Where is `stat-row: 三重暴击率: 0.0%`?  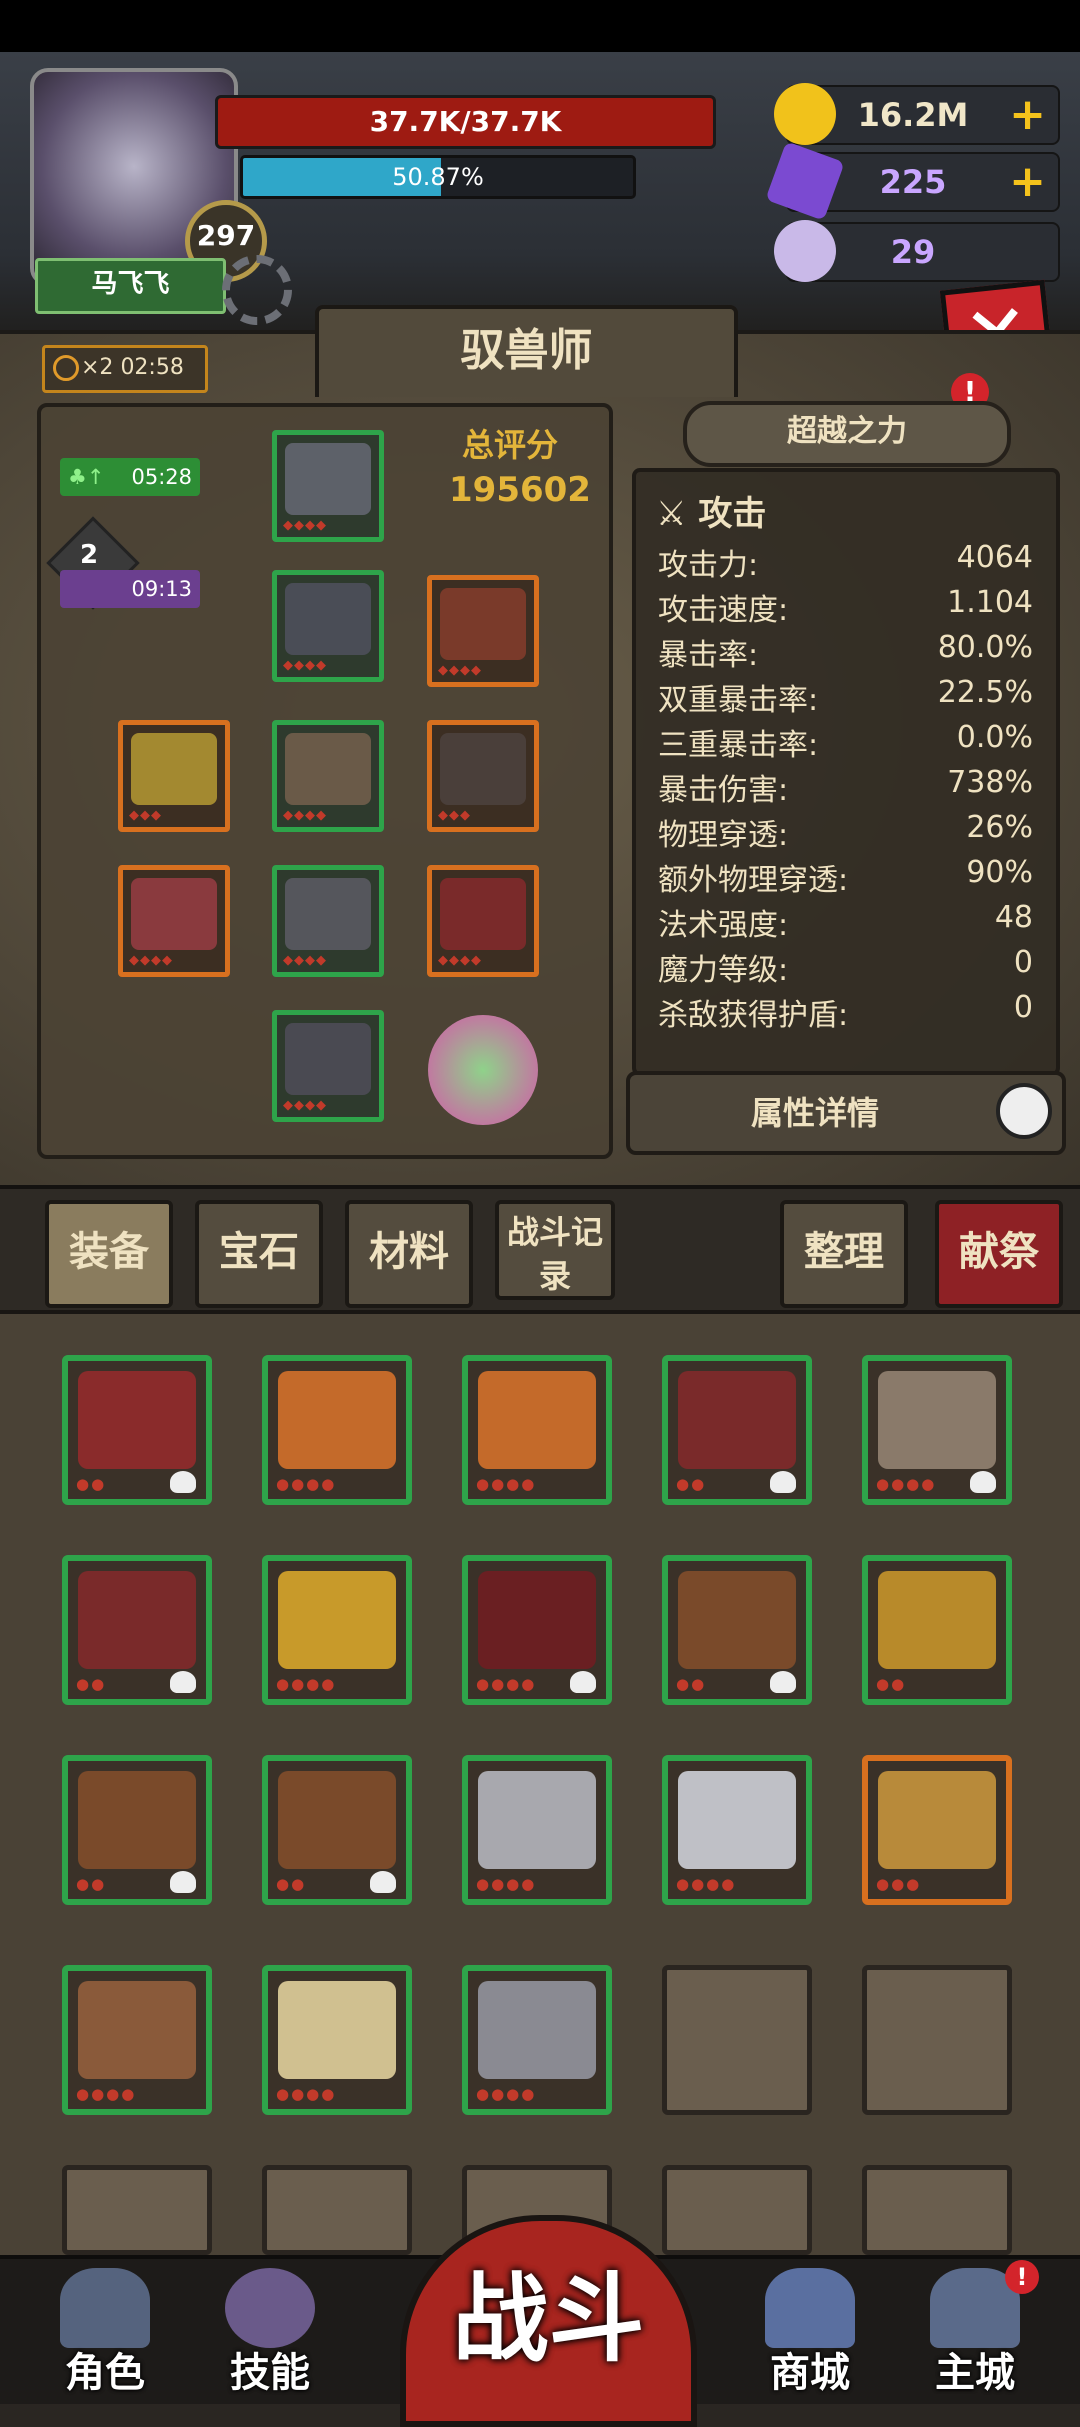 stat-row: 三重暴击率: 0.0% is located at coordinates (845, 742).